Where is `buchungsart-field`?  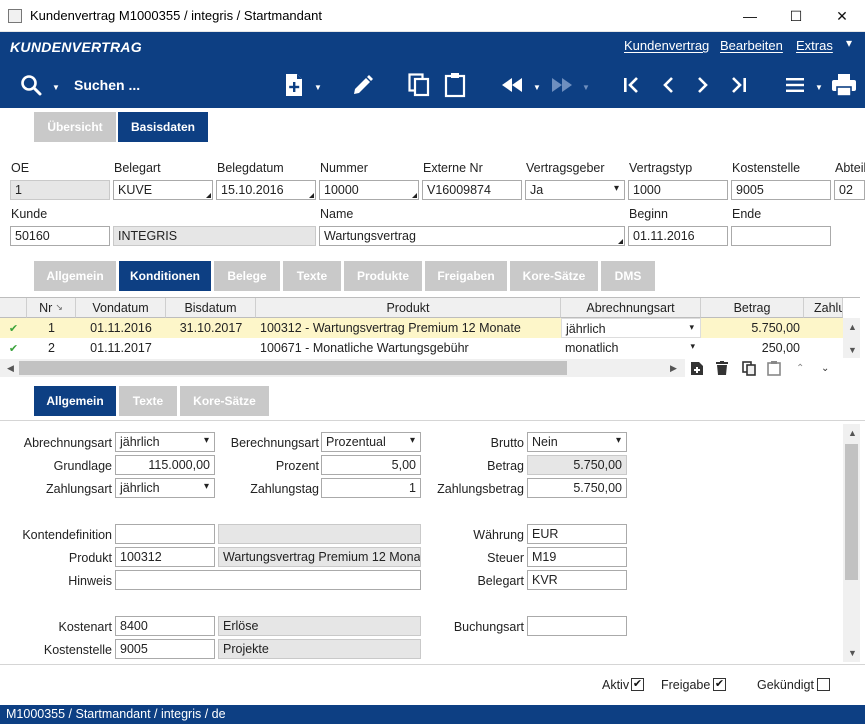 buchungsart-field is located at coordinates (577, 626).